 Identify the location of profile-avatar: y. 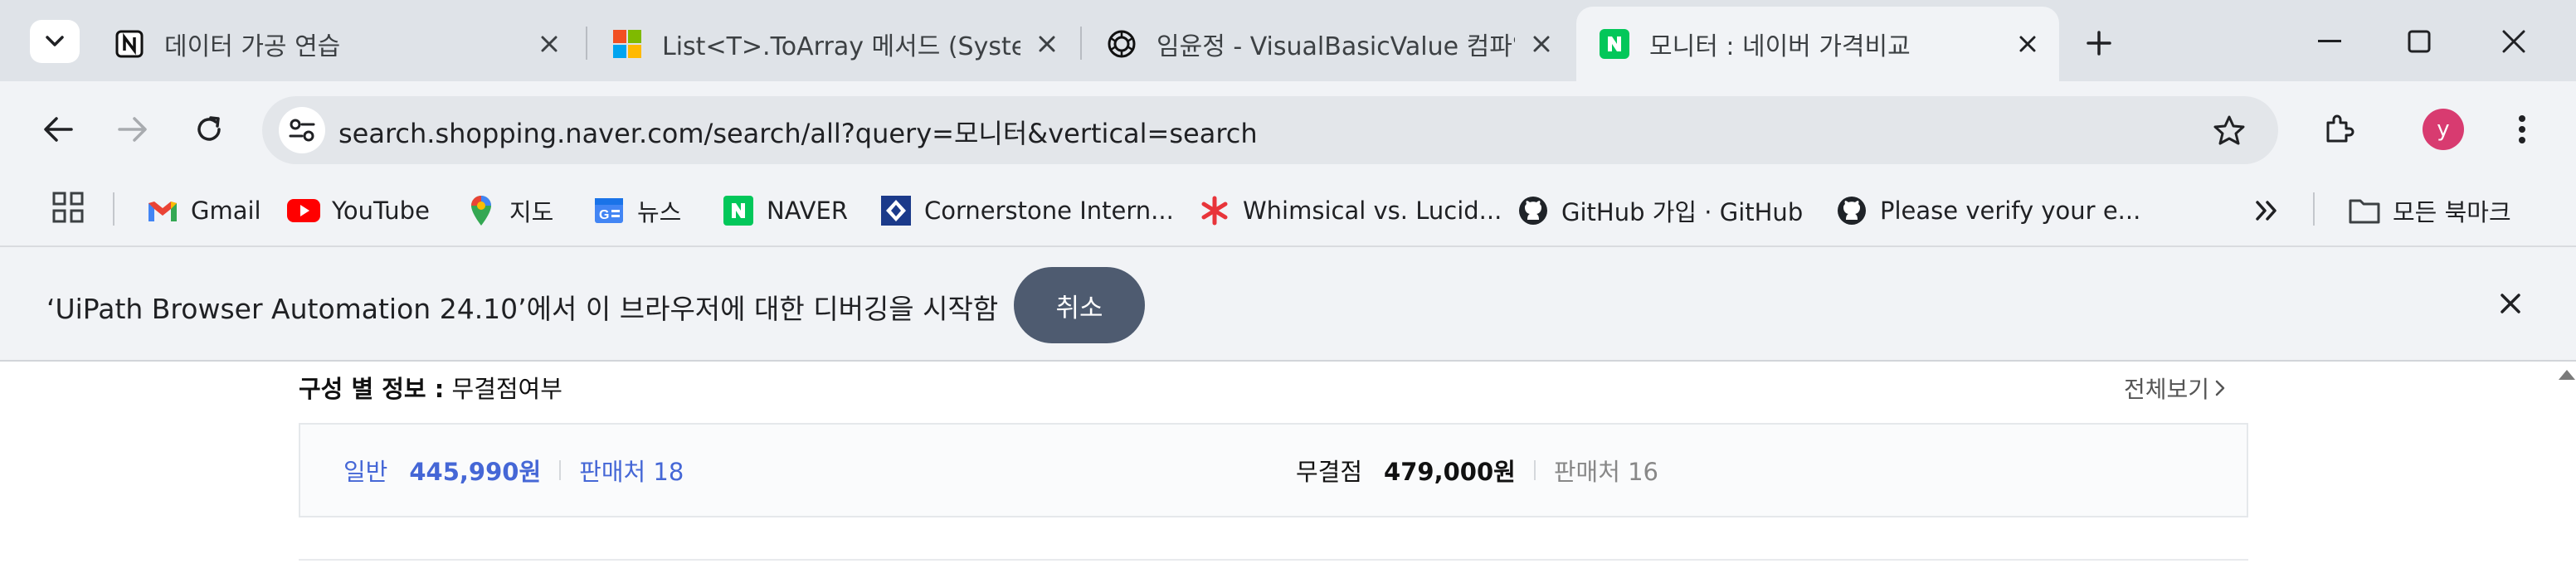
(2443, 129).